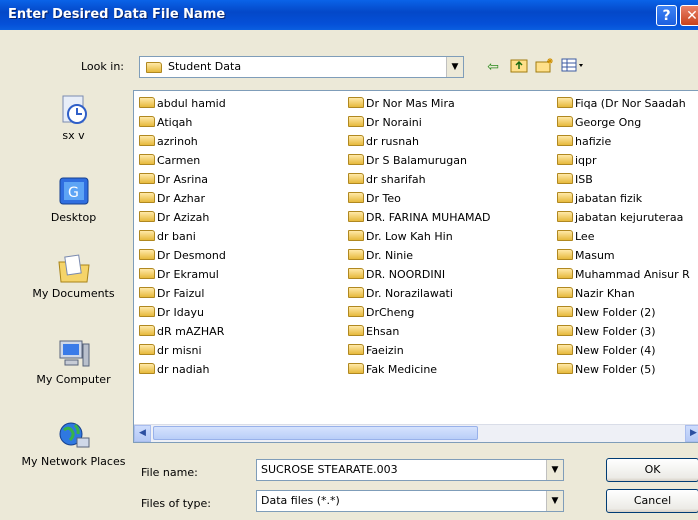 This screenshot has width=698, height=520. Describe the element at coordinates (182, 293) in the screenshot. I see `list-item: Dr Faizul` at that location.